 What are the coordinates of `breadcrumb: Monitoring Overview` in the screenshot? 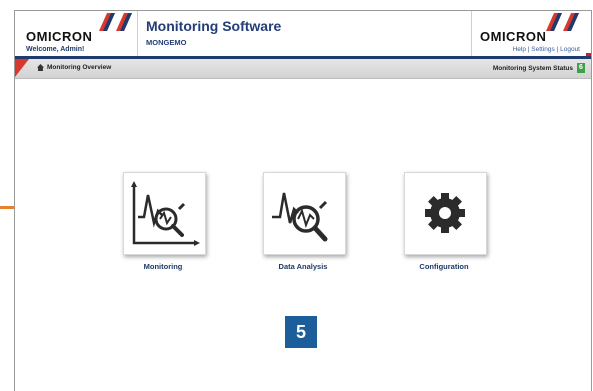 It's located at (74, 67).